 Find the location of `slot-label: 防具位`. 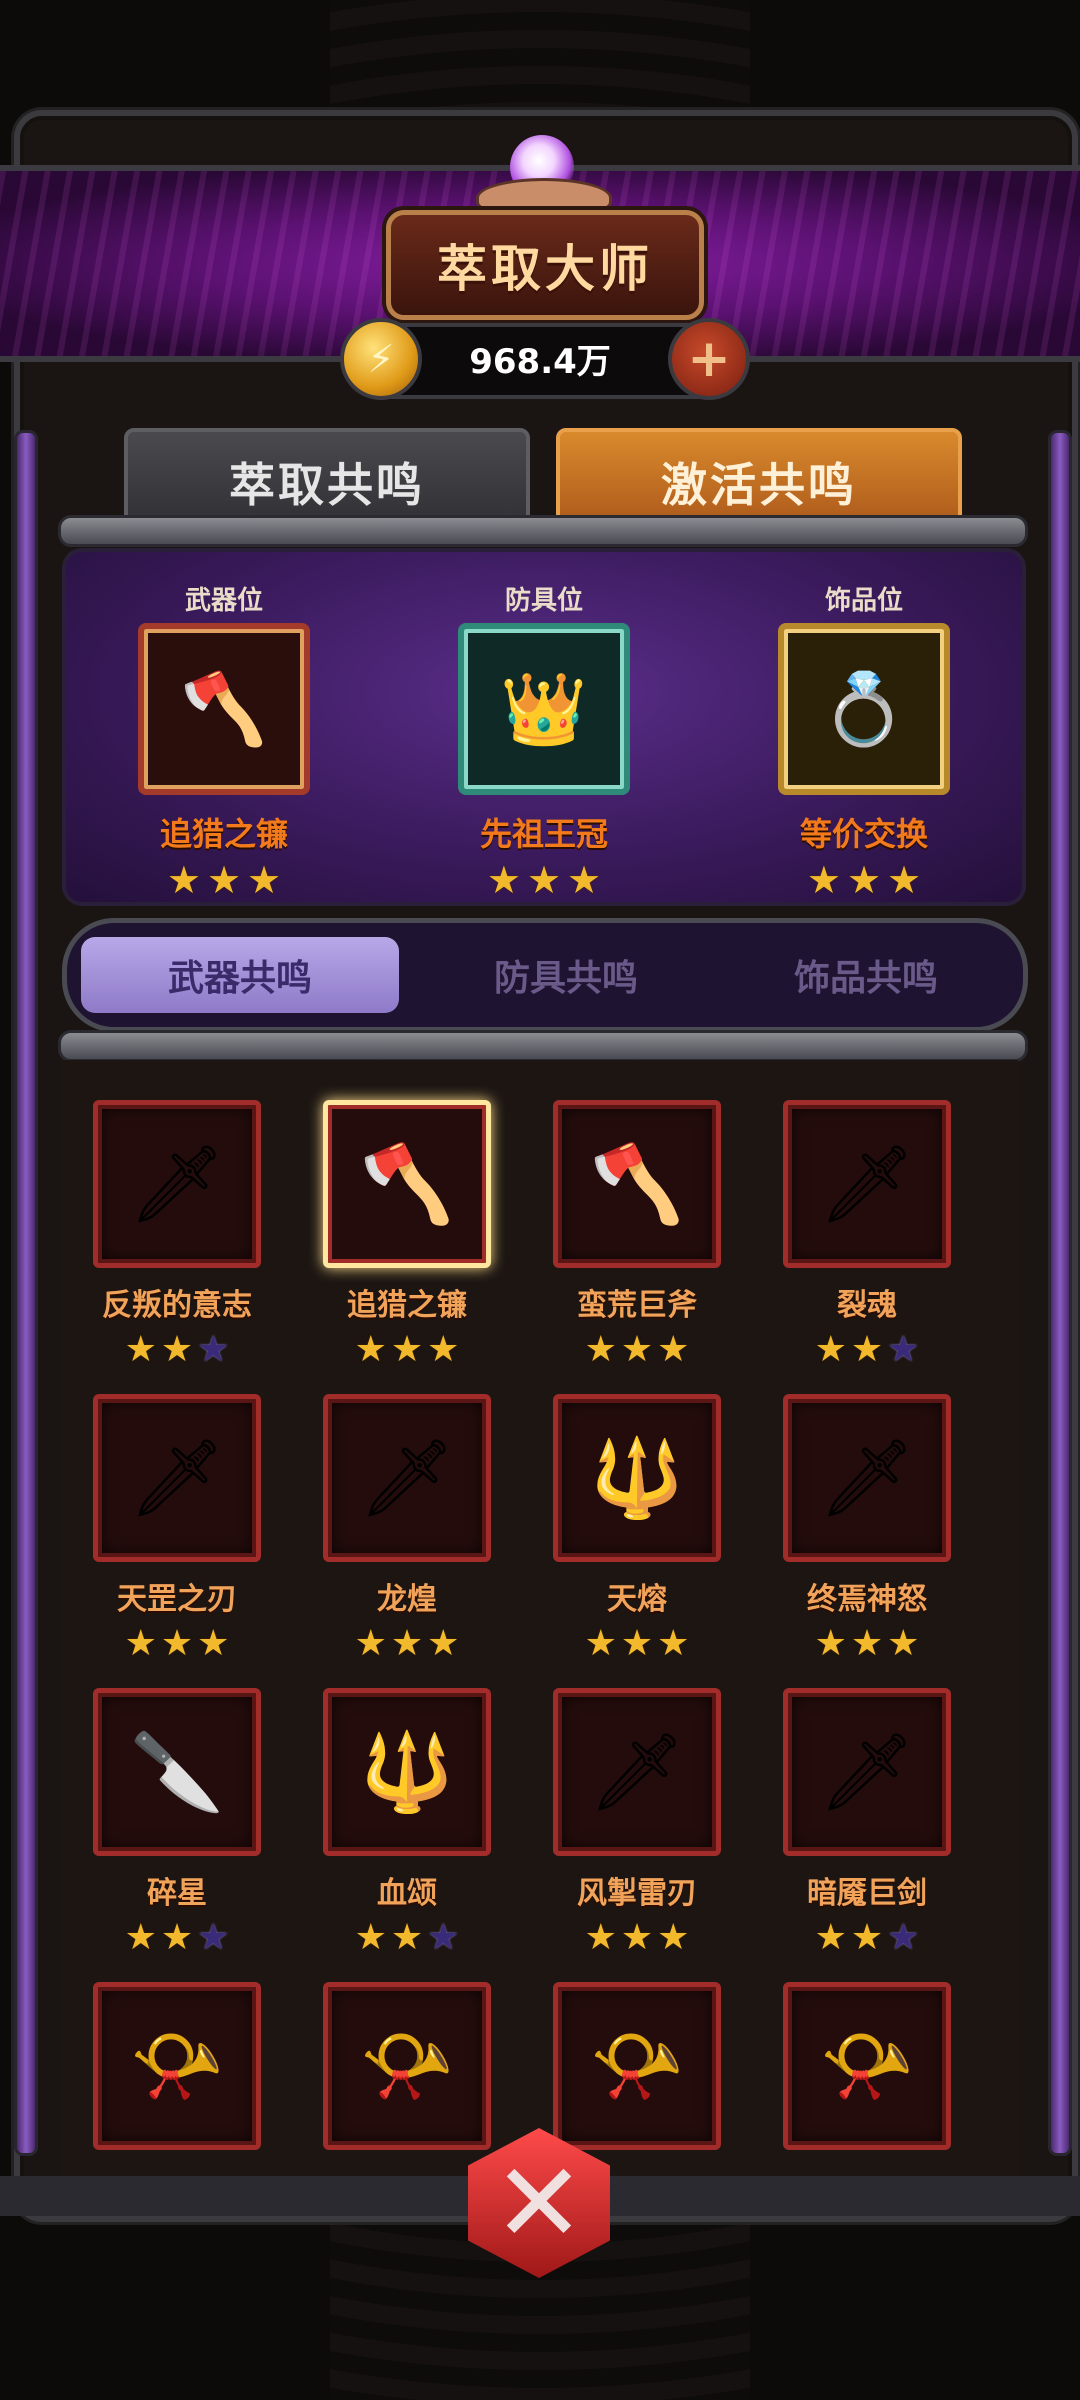

slot-label: 防具位 is located at coordinates (543, 601).